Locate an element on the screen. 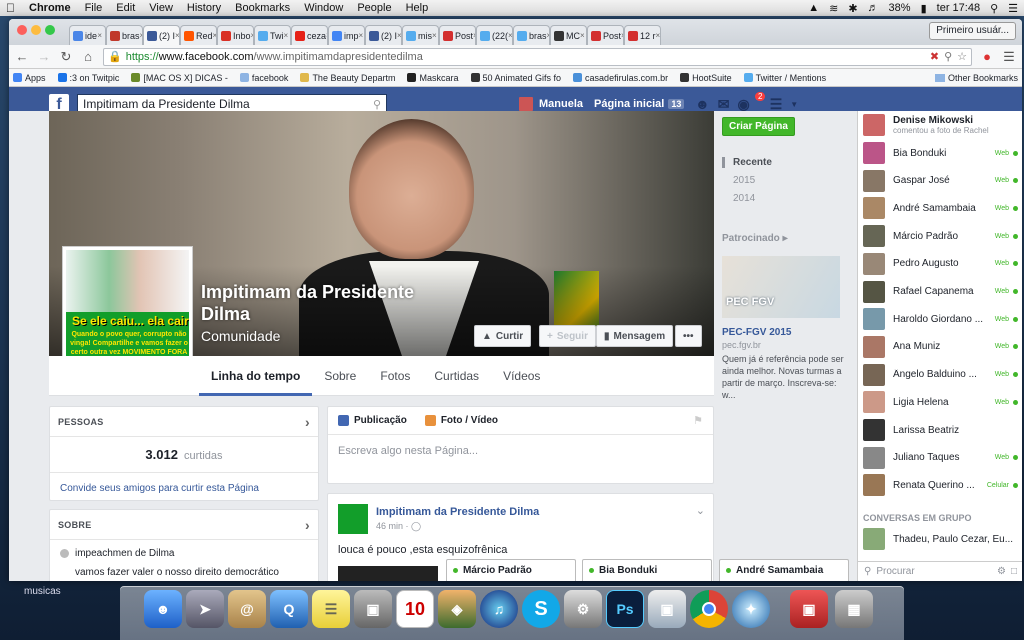 The image size is (1024, 640). browser-tab: imp × is located at coordinates (346, 35).